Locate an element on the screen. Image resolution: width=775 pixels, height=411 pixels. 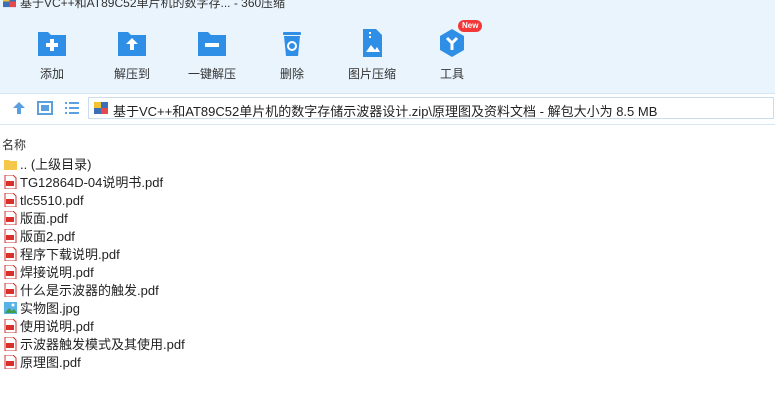
archive-icon is located at coordinates (101, 108).